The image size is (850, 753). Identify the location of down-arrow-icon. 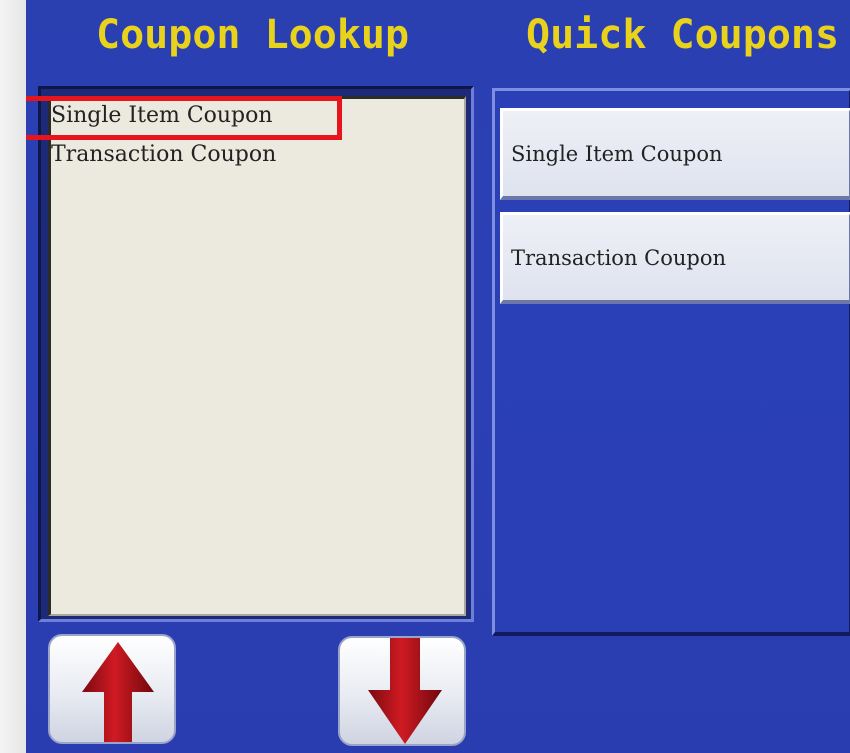
(405, 691).